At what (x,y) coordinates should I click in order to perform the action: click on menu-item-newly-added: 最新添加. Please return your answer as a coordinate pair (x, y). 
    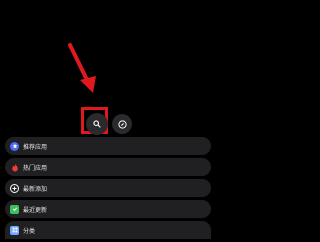
    Looking at the image, I should click on (108, 188).